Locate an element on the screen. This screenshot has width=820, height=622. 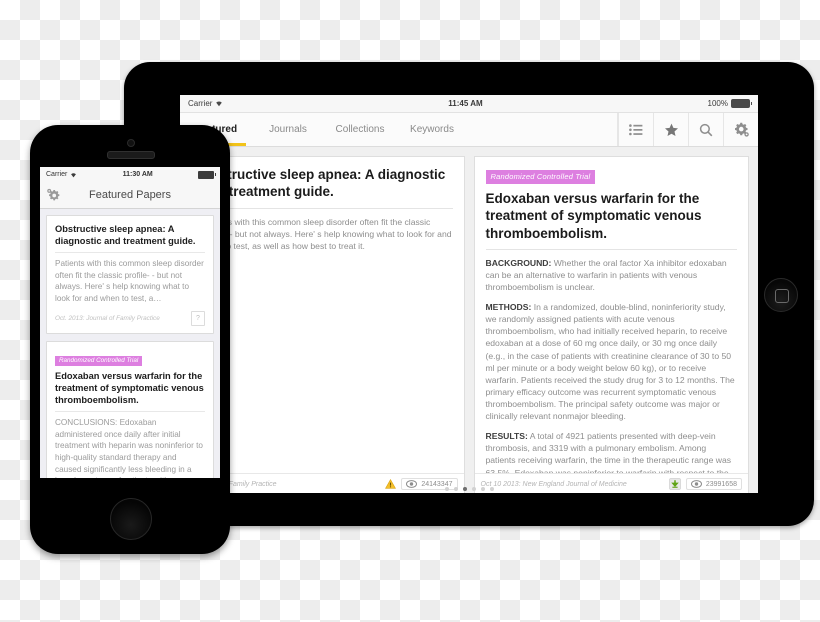
phone-clock: 11:30 AM is located at coordinates (137, 174).